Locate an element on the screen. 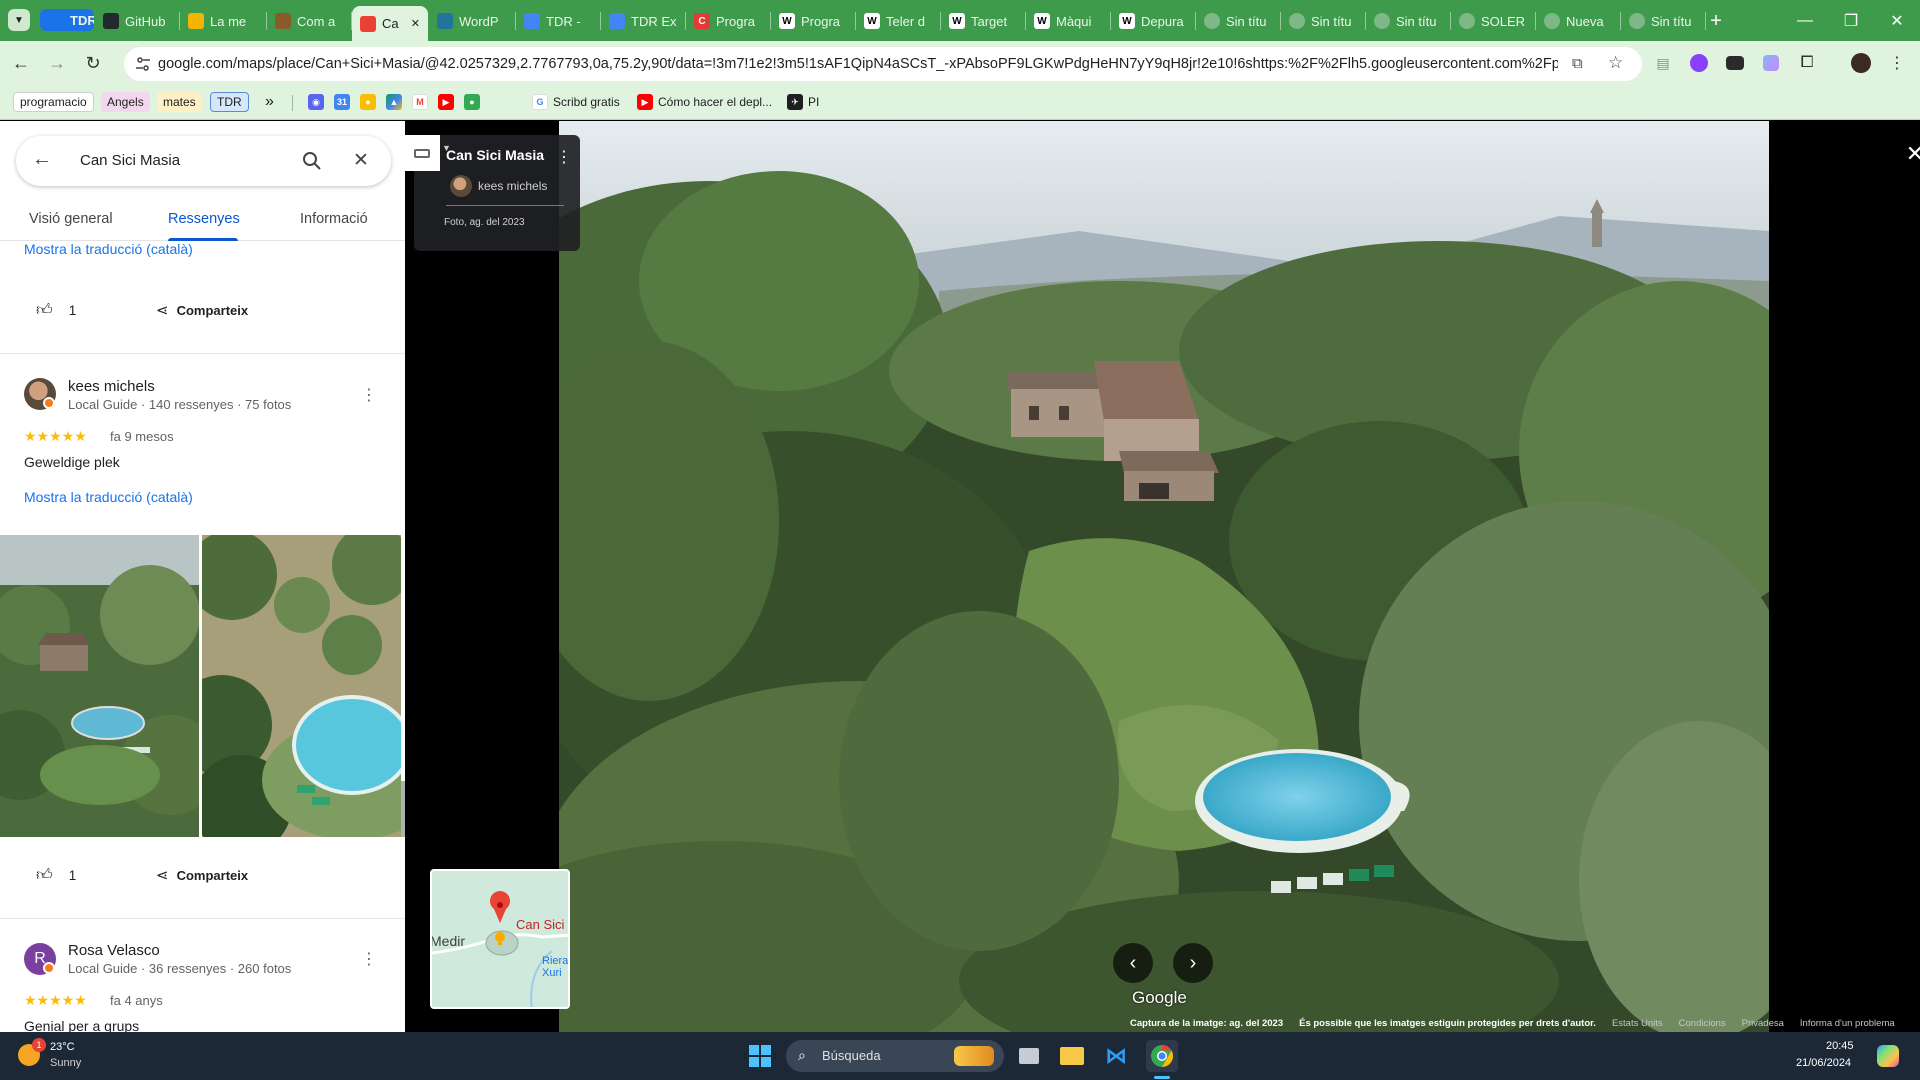 This screenshot has height=1080, width=1920. close-viewer-button: ✕ is located at coordinates (1910, 154).